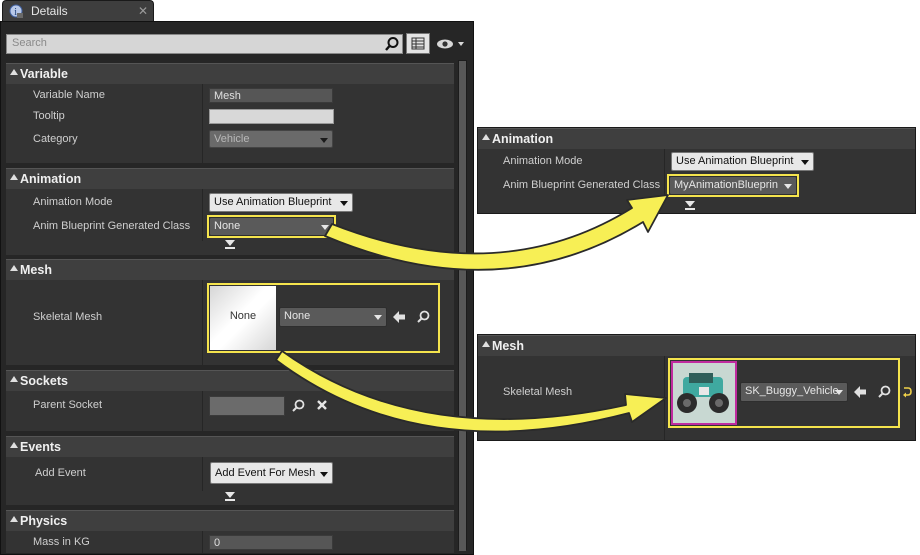 The width and height of the screenshot is (920, 555). What do you see at coordinates (271, 116) in the screenshot?
I see `tooltip-field` at bounding box center [271, 116].